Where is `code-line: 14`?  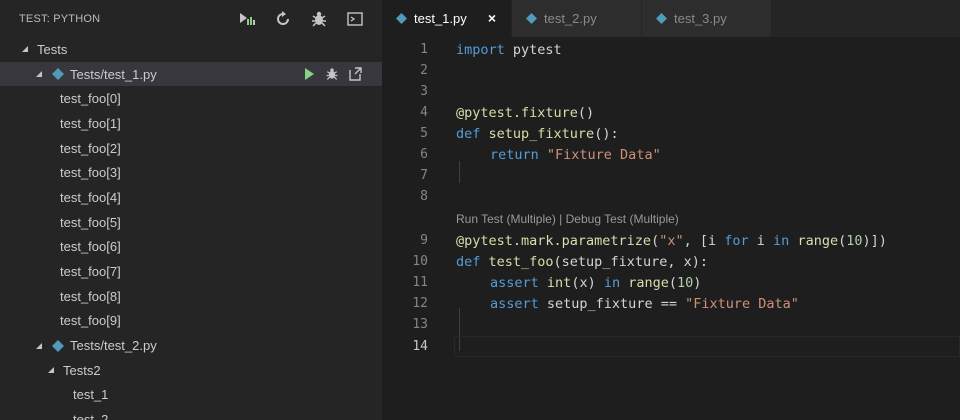 code-line: 14 is located at coordinates (671, 346).